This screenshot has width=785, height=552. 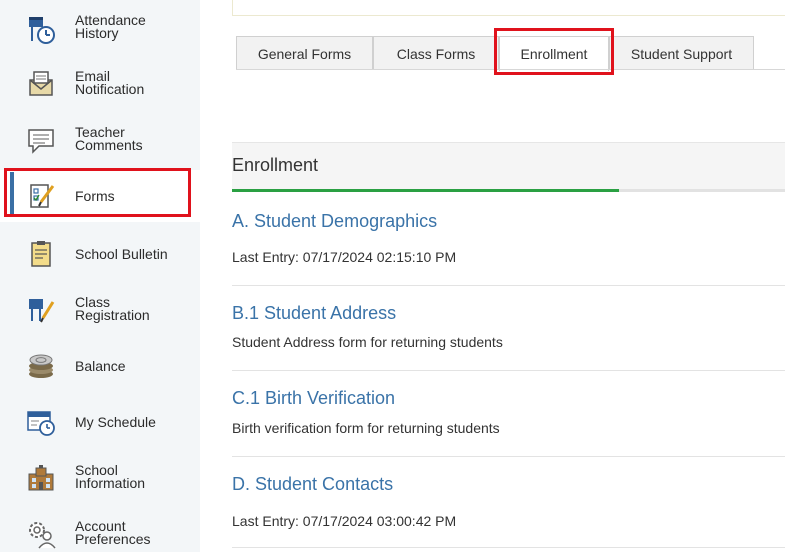 I want to click on sidebar-item-school-information: School Information, so click(x=100, y=478).